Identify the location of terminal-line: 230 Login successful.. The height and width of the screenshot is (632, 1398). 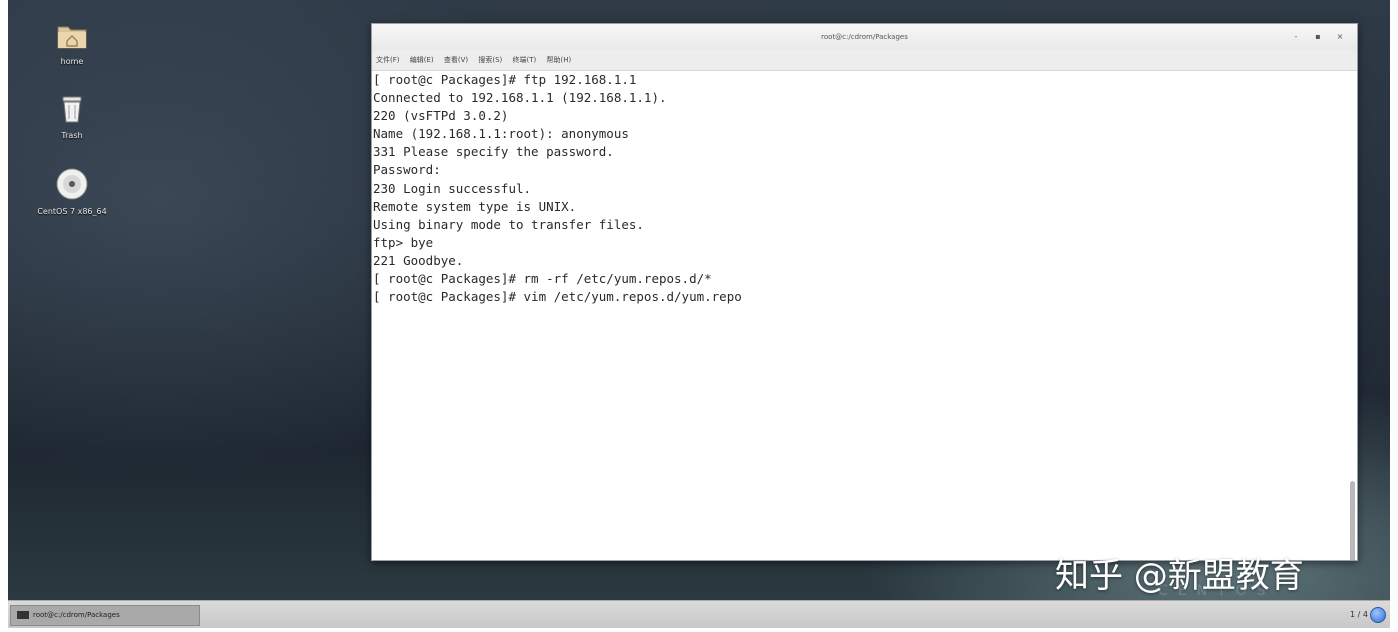
(452, 188).